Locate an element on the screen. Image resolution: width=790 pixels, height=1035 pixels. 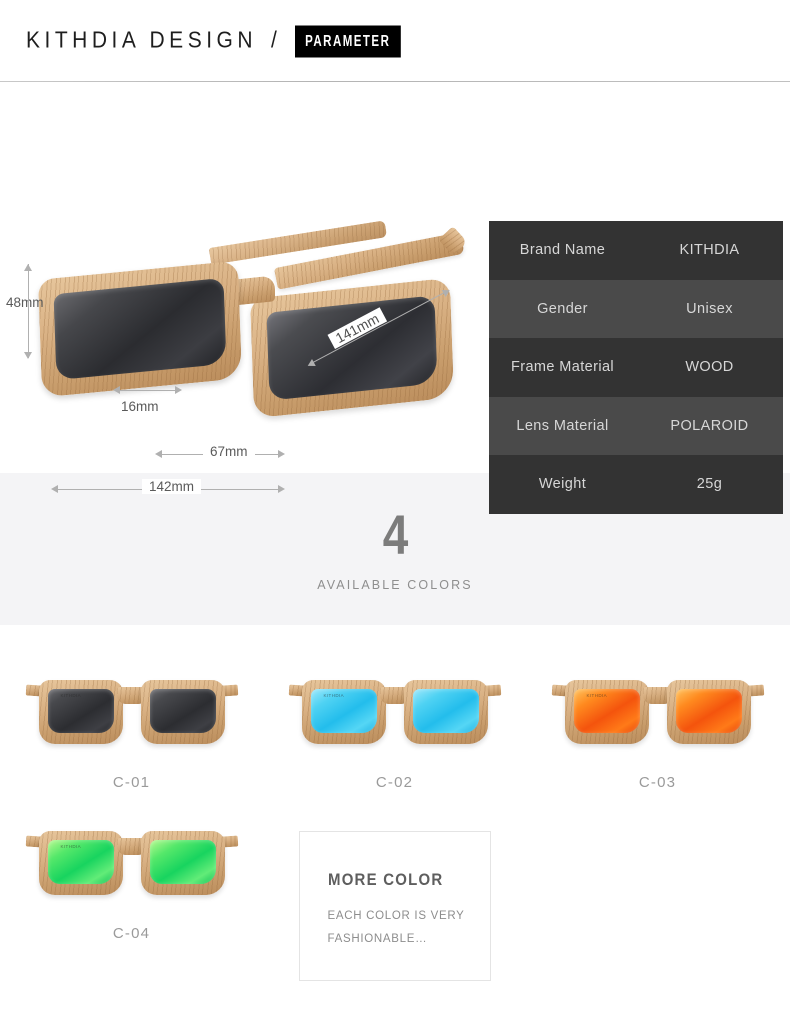
lens-rim-far is located at coordinates (352, 348).